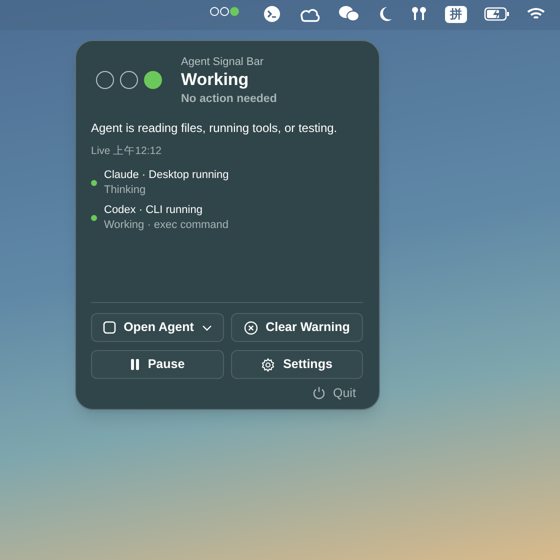 This screenshot has height=560, width=560. I want to click on app-name: Agent Signal Bar, so click(223, 62).